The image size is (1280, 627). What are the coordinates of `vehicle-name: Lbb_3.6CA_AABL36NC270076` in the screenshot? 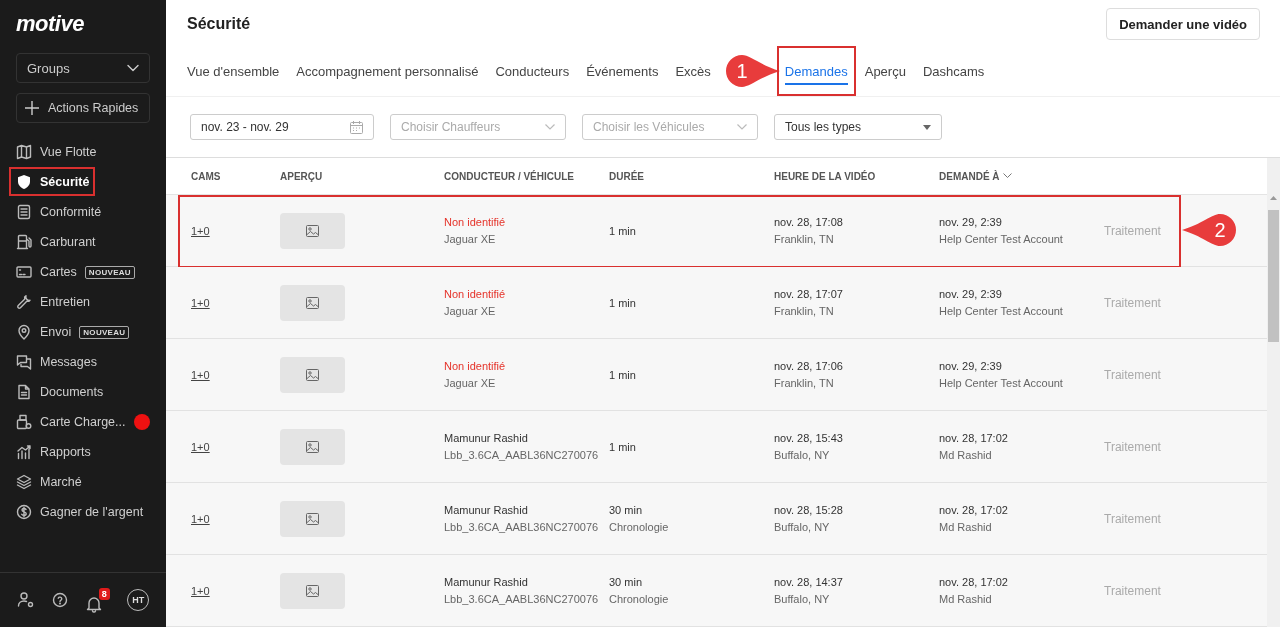 It's located at (521, 455).